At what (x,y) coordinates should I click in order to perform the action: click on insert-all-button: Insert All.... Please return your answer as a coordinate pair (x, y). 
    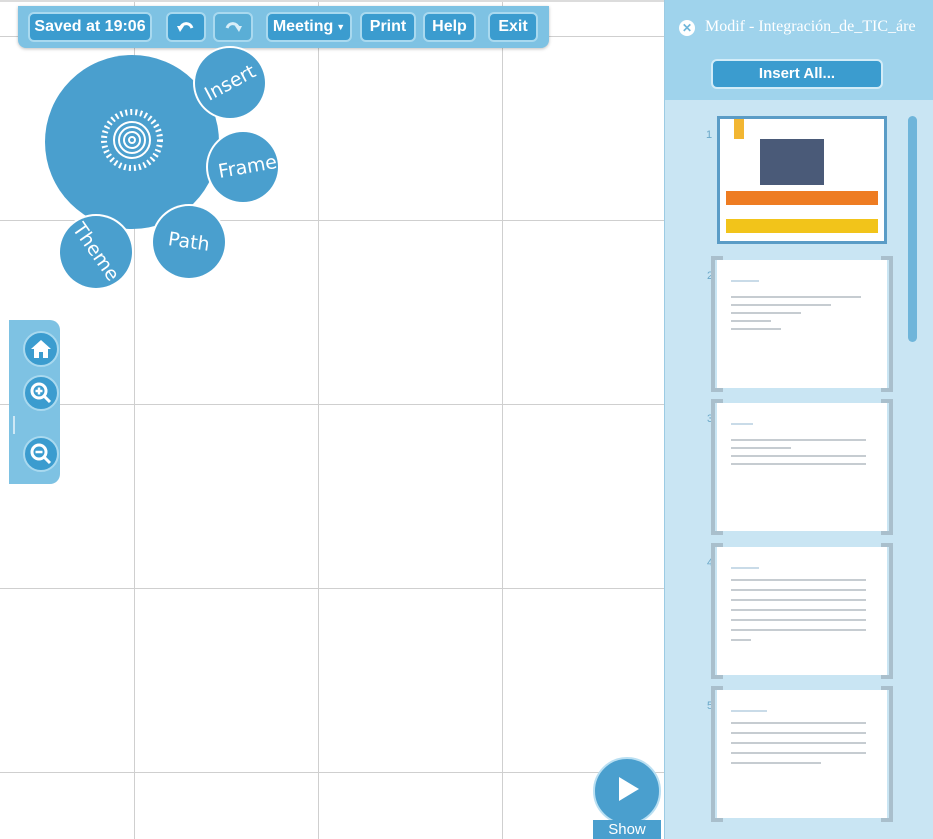
    Looking at the image, I should click on (797, 74).